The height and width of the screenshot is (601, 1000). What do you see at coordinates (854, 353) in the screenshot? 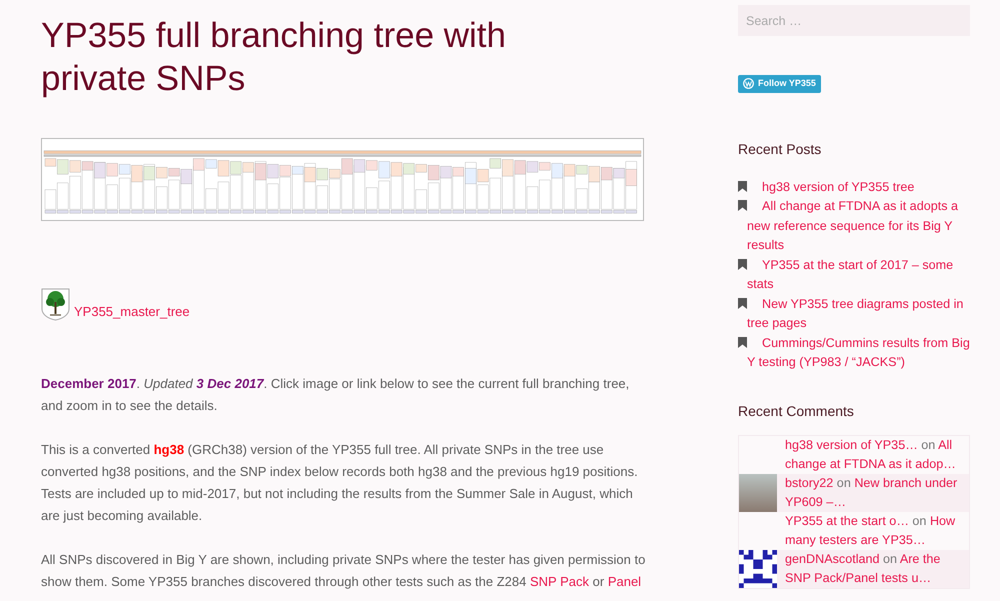
I see `post-link: Cummings/Cummins results from Big Y testing (YP983 / “JACKS”)` at bounding box center [854, 353].